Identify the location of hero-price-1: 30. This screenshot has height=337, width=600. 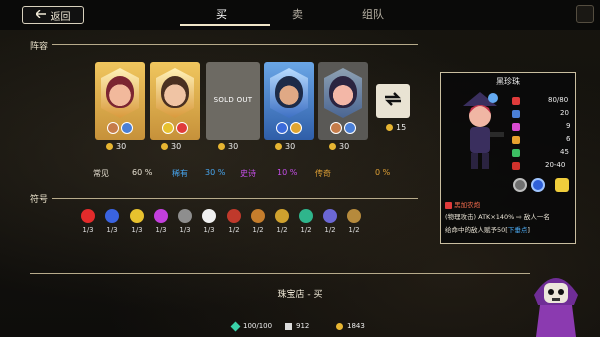
(116, 146).